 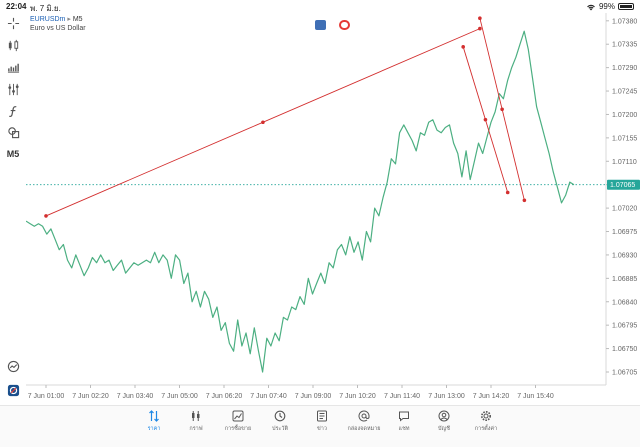 I want to click on status-bar: 22:04 พ. 7 มิ.ย. 99%, so click(x=320, y=6).